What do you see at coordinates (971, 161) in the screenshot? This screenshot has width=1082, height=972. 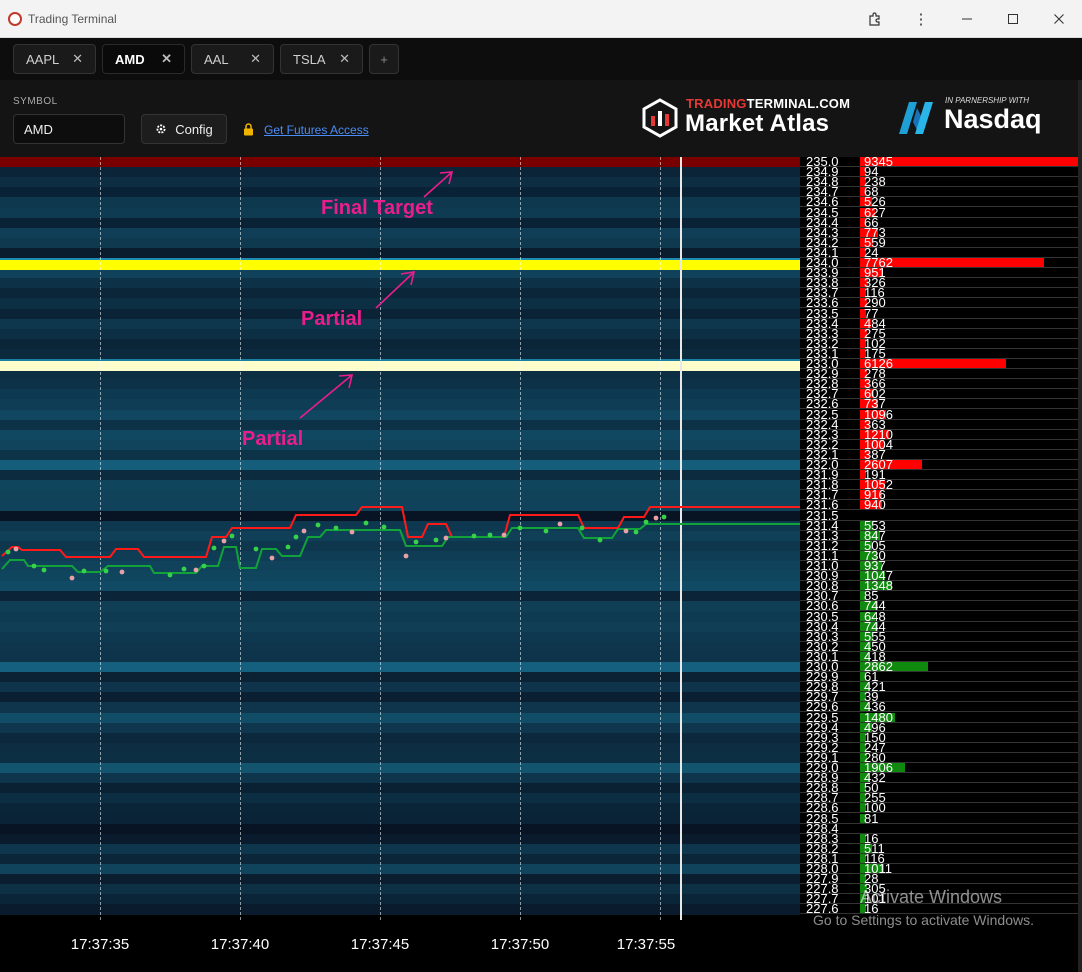 I see `ask-volume-bar` at bounding box center [971, 161].